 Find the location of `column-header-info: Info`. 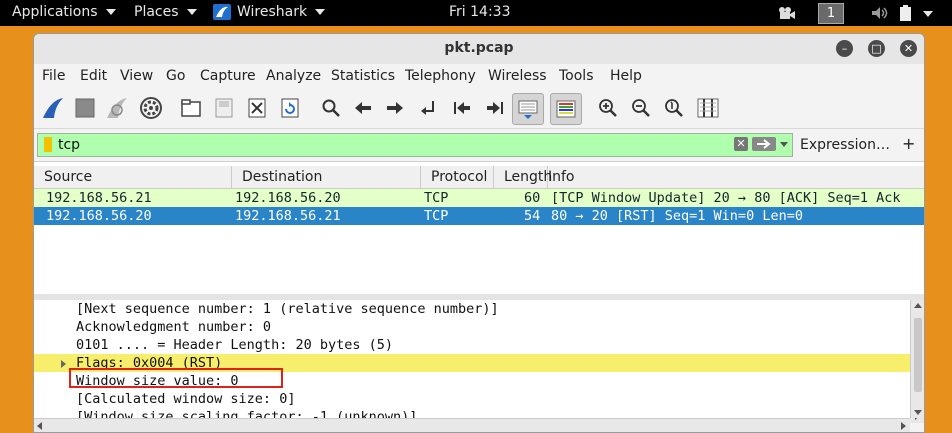

column-header-info: Info is located at coordinates (736, 177).